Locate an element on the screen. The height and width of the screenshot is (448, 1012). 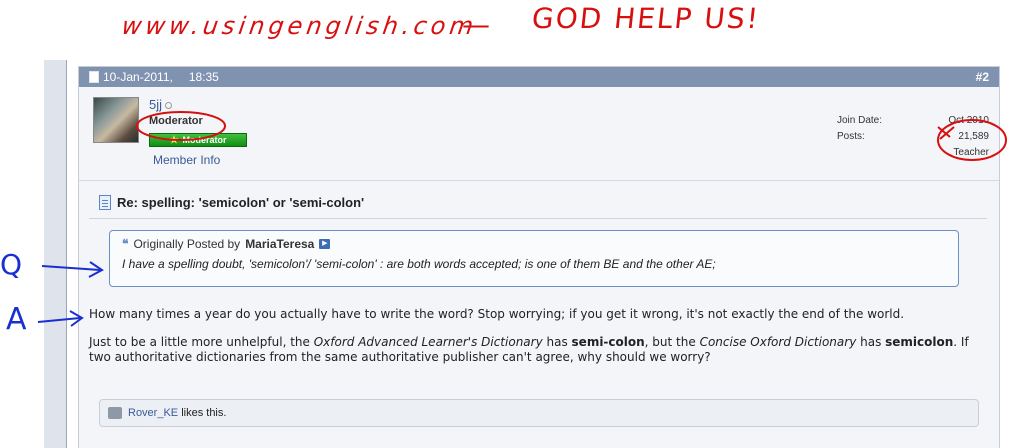
p2-semicolon: semicolon is located at coordinates (919, 342).